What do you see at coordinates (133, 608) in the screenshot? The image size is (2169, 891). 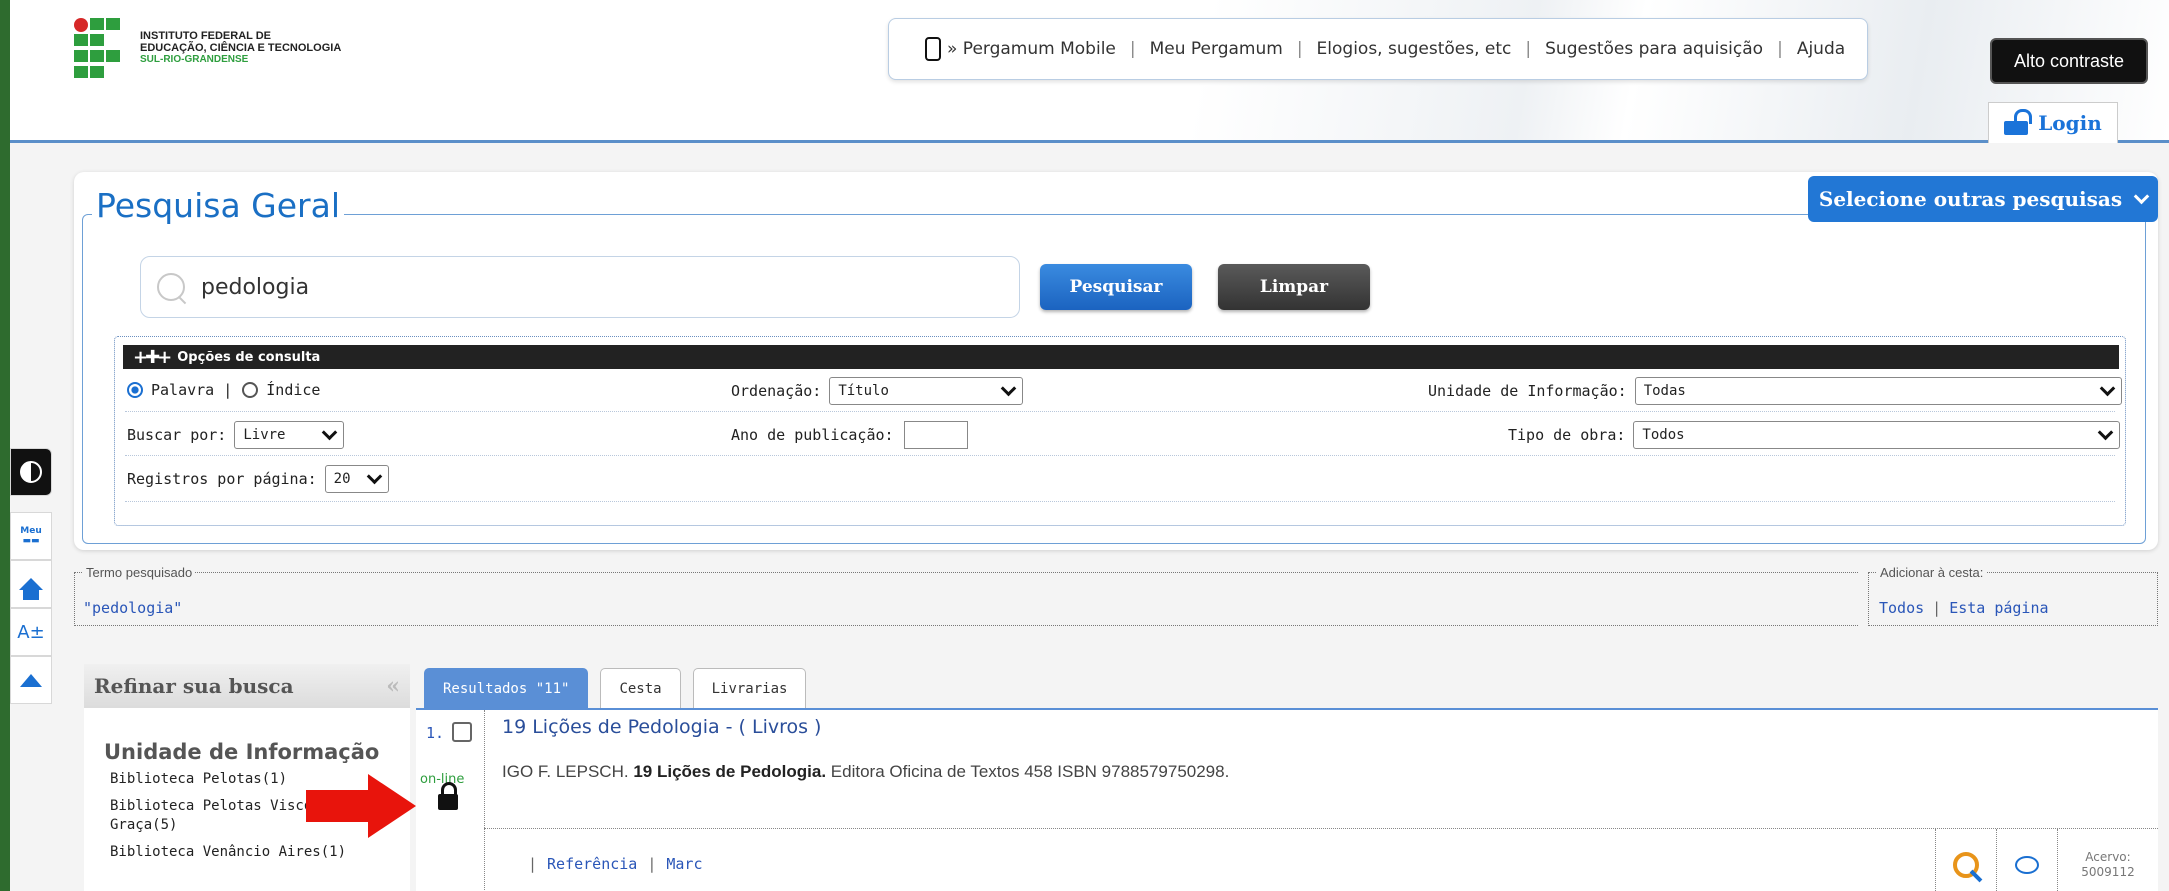 I see `searched-term: "pedologia"` at bounding box center [133, 608].